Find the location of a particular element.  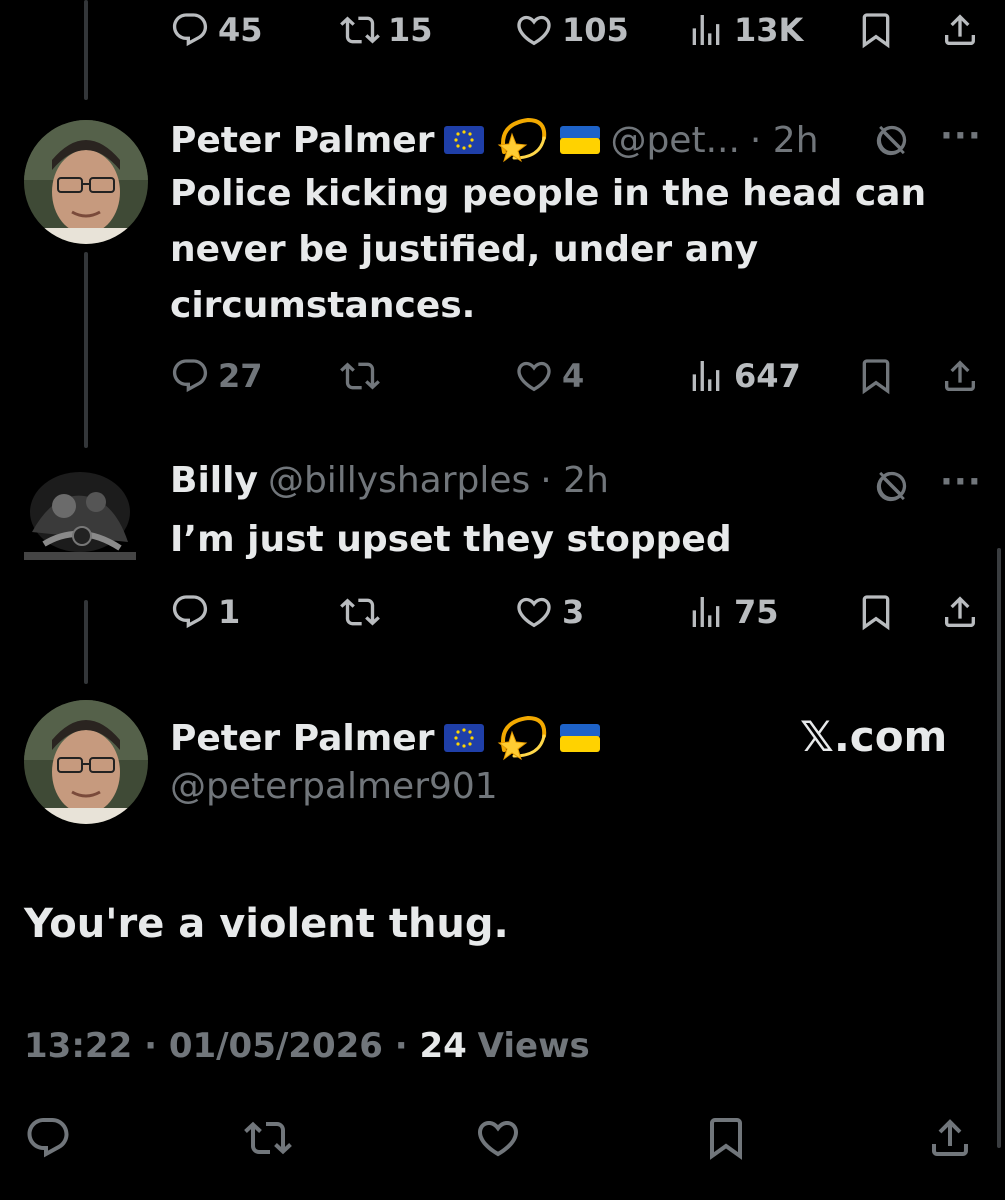

views-action: 647 is located at coordinates (743, 376).